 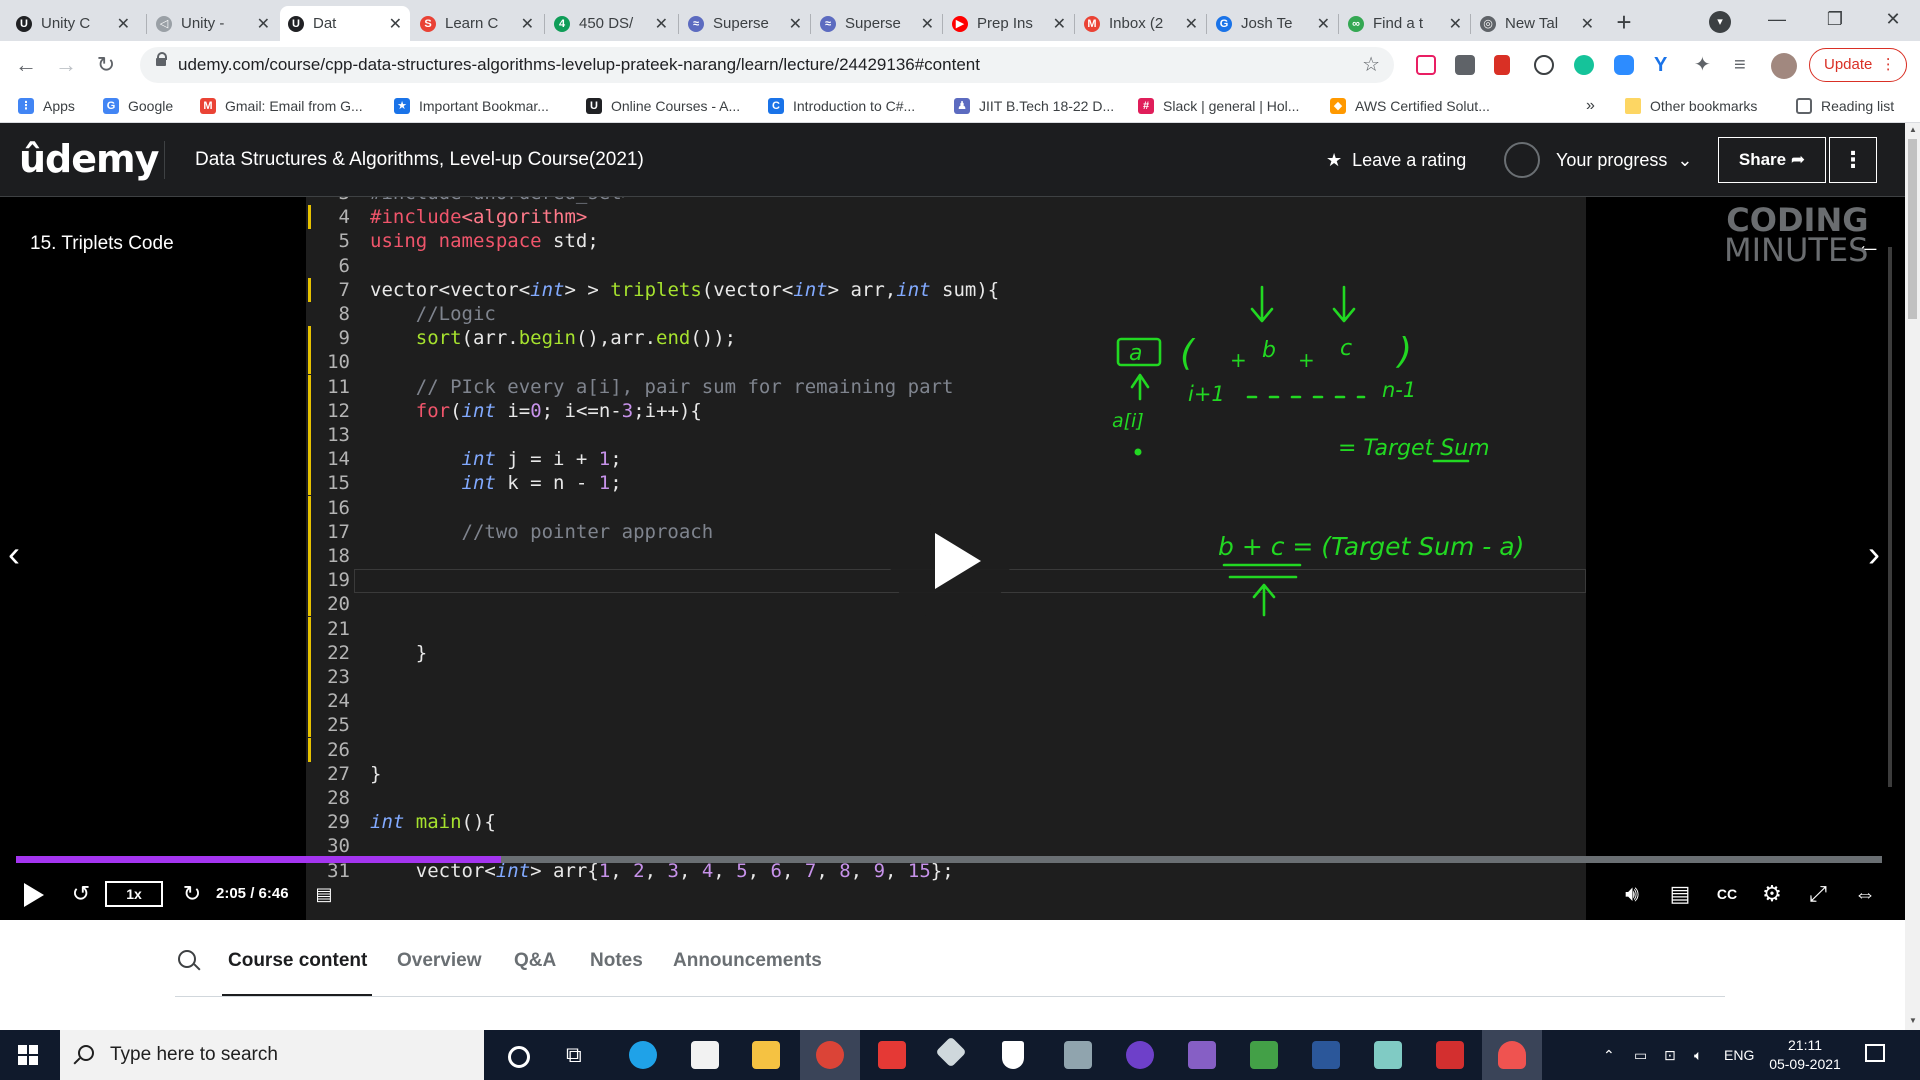 I want to click on transcript-icon: ▤, so click(x=1680, y=894).